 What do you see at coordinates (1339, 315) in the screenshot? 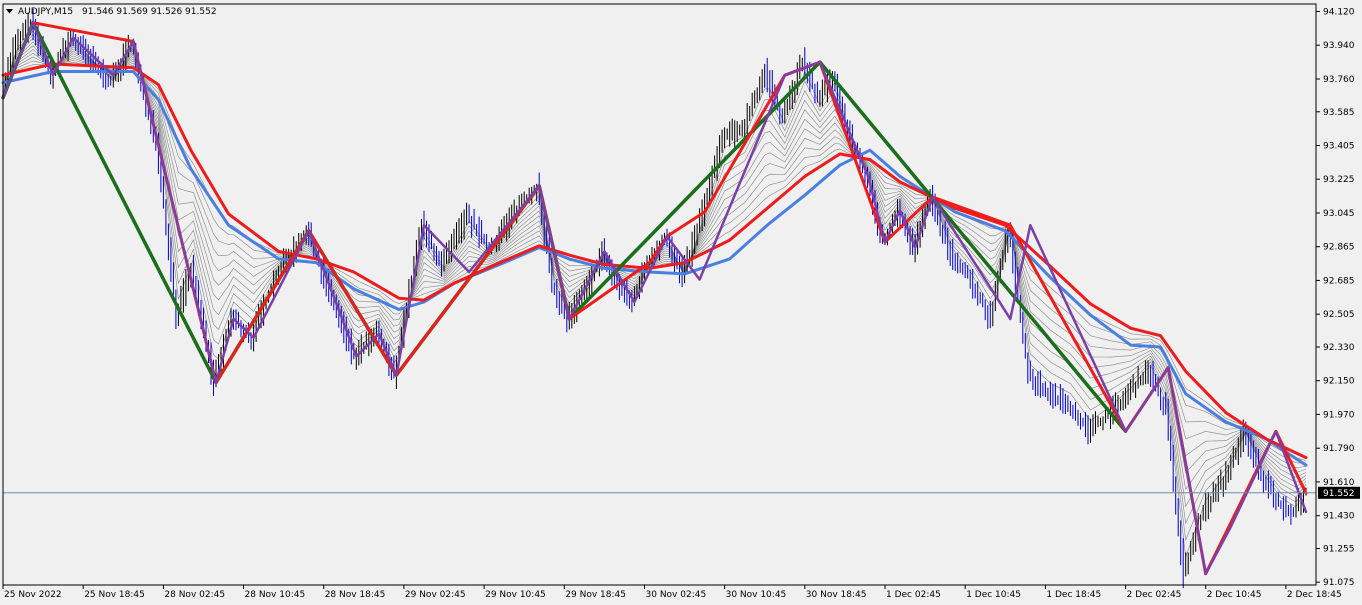
I see `y-tick-label: 92.505` at bounding box center [1339, 315].